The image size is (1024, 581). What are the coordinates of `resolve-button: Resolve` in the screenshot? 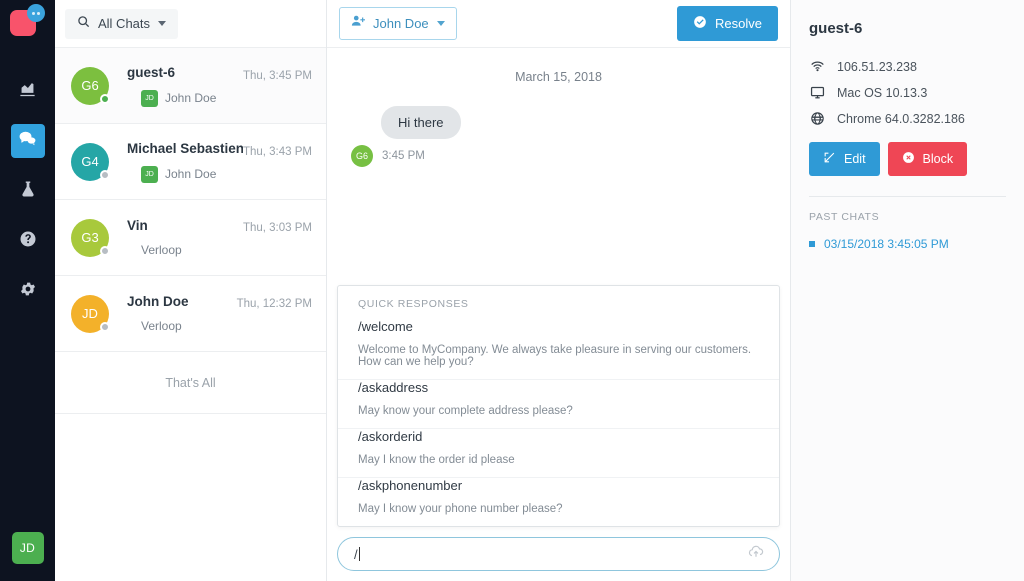 It's located at (727, 23).